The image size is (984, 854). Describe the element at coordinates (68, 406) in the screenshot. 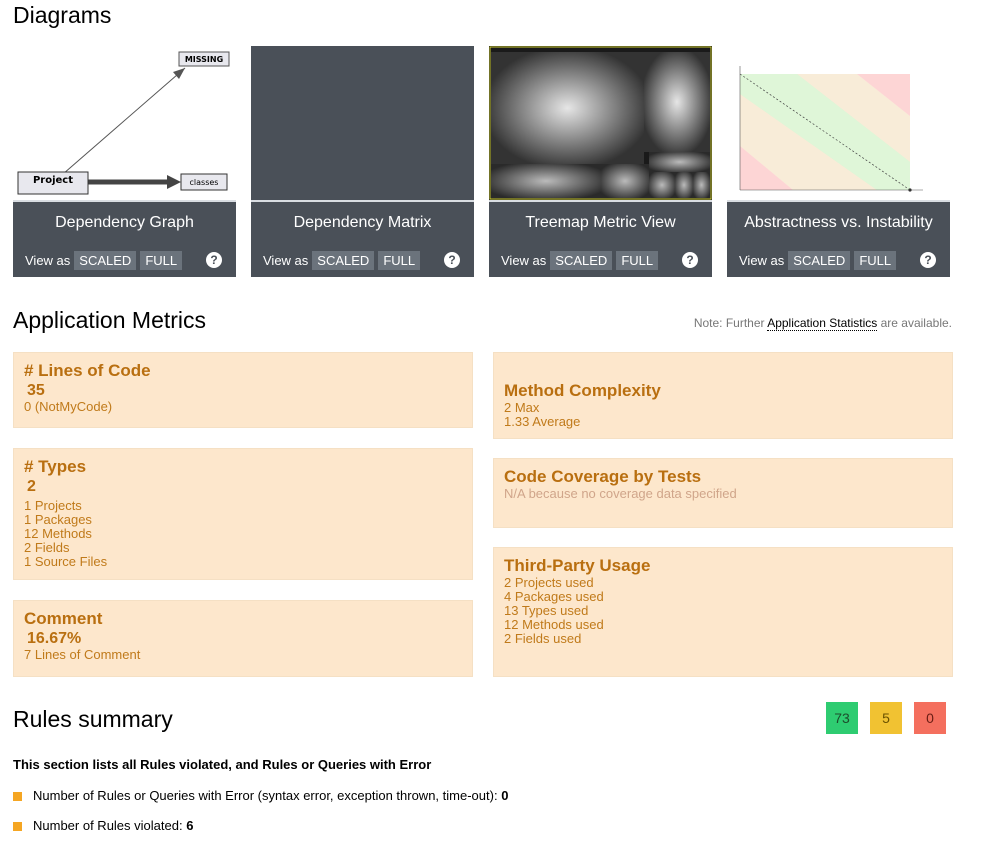

I see `notmycode-row: 0 (NotMyCode)` at that location.